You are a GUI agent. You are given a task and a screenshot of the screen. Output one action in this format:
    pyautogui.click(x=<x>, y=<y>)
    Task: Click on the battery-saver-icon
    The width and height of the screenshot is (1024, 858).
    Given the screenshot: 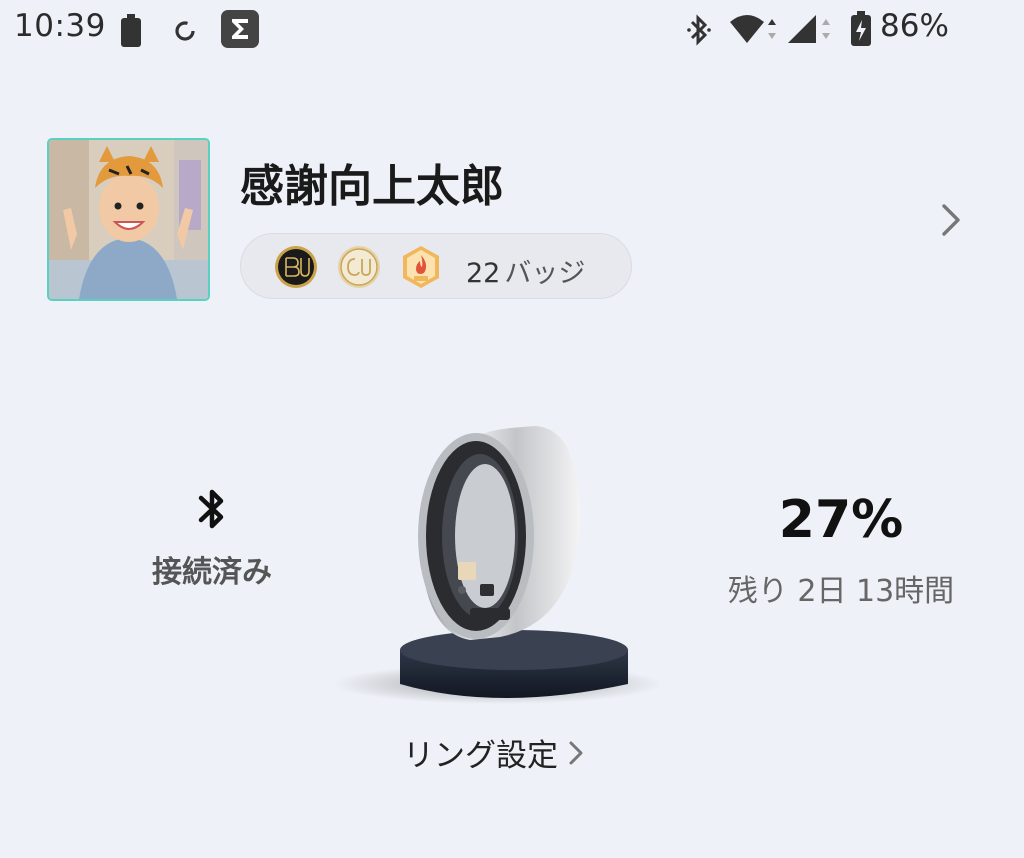 What is the action you would take?
    pyautogui.click(x=131, y=30)
    